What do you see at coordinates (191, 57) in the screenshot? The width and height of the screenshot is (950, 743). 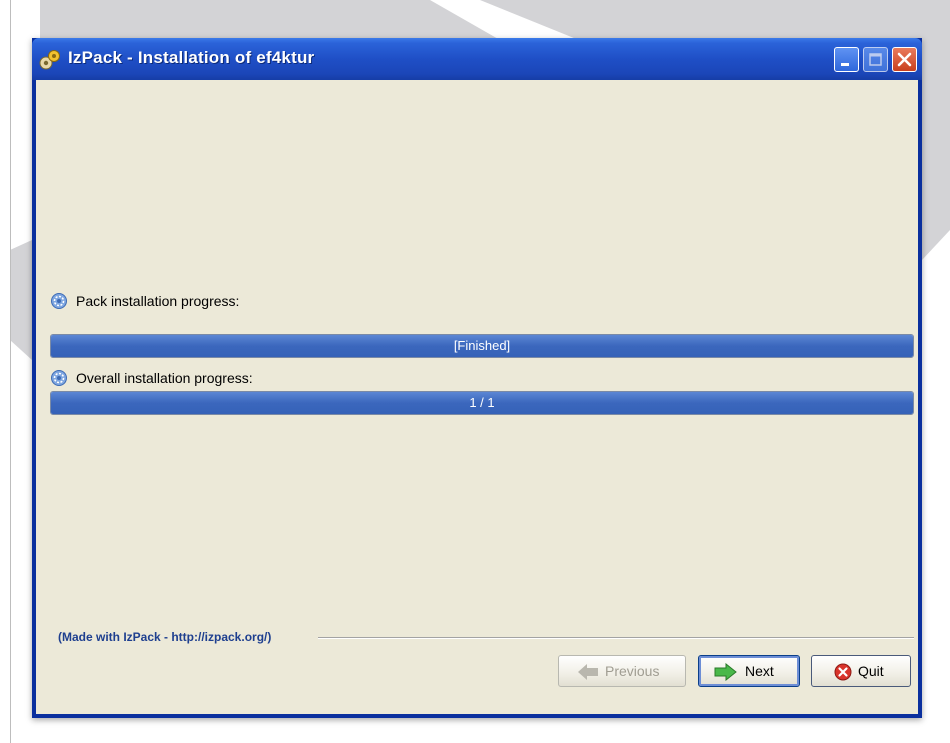 I see `window-title: IzPack - Installation of ef4ktur` at bounding box center [191, 57].